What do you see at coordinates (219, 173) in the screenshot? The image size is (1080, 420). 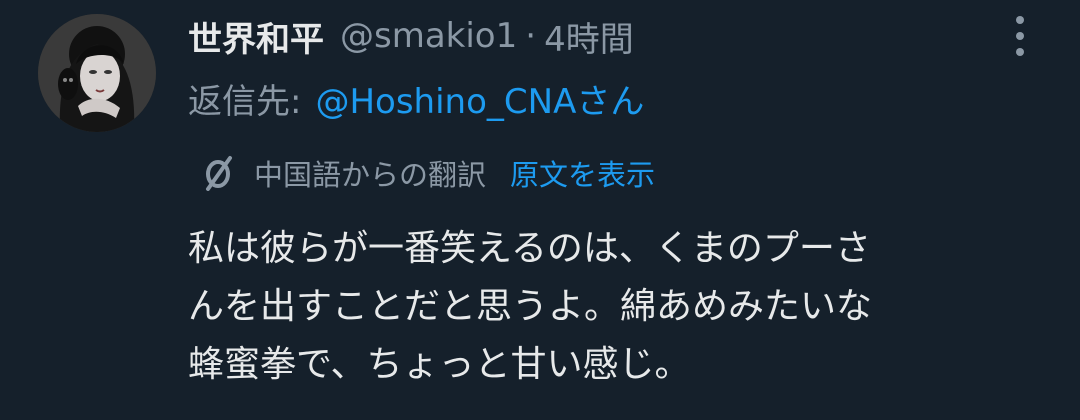 I see `translate-icon` at bounding box center [219, 173].